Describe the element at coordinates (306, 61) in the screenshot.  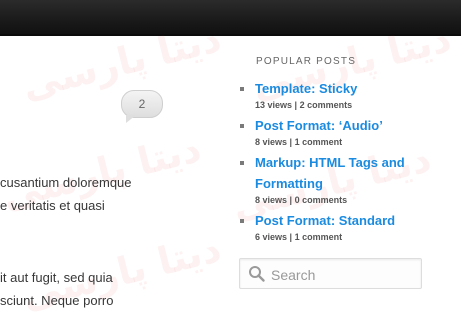
I see `widget-title: POPULAR POSTS` at that location.